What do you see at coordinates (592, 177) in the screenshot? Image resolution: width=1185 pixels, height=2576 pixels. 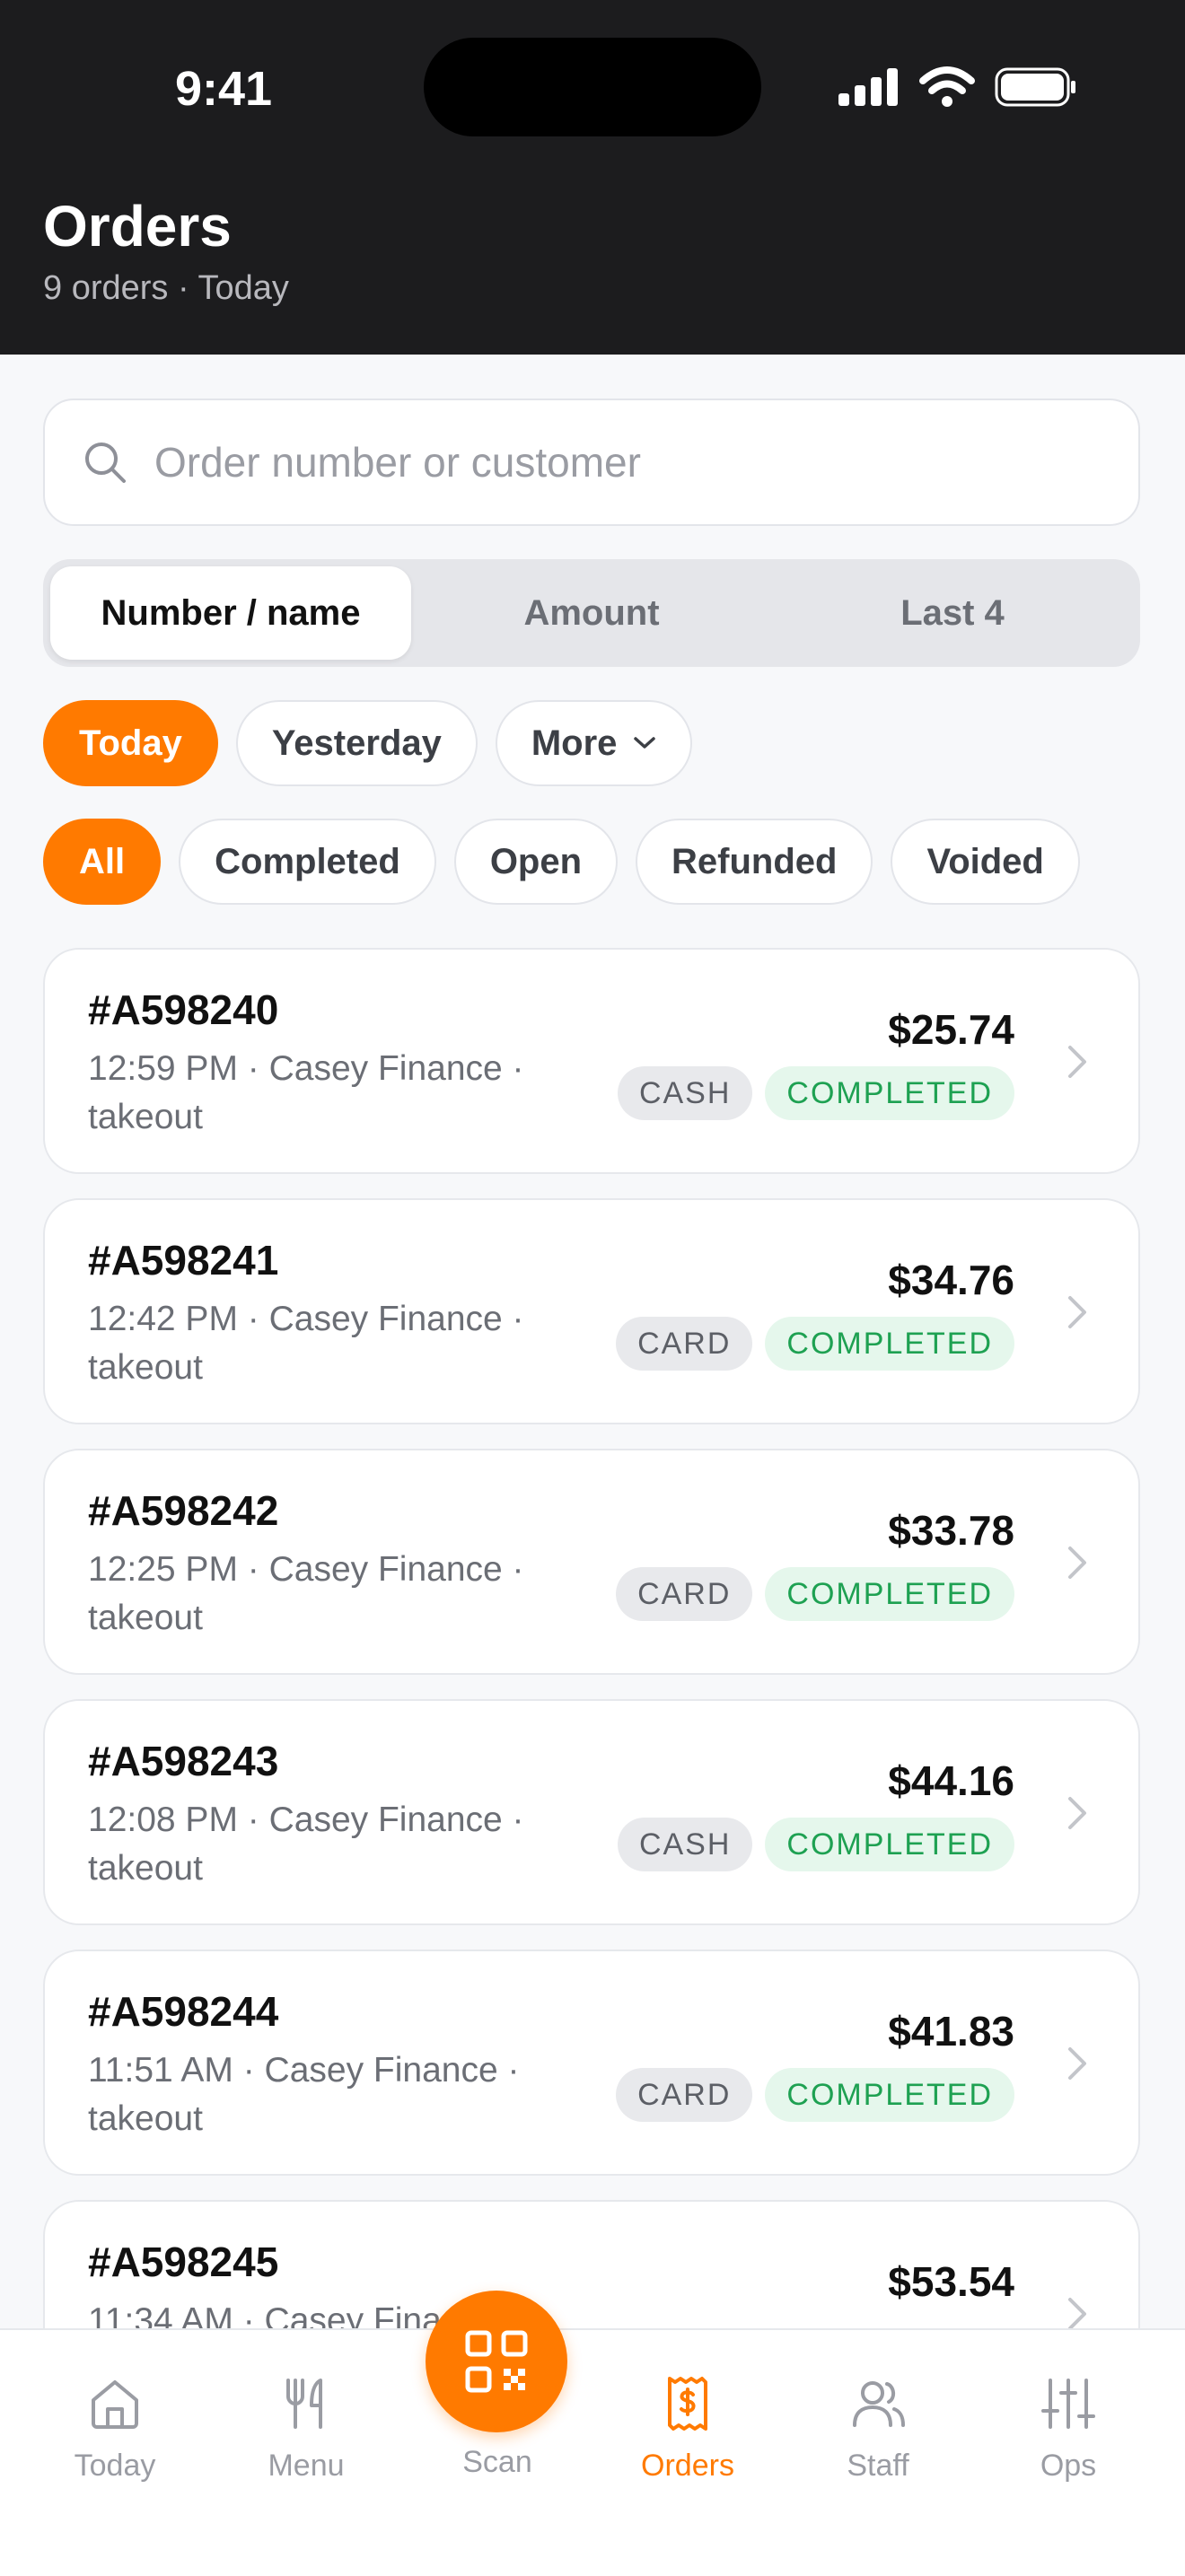 I see `app-header: 9:41 Orders 9 orders · Today` at bounding box center [592, 177].